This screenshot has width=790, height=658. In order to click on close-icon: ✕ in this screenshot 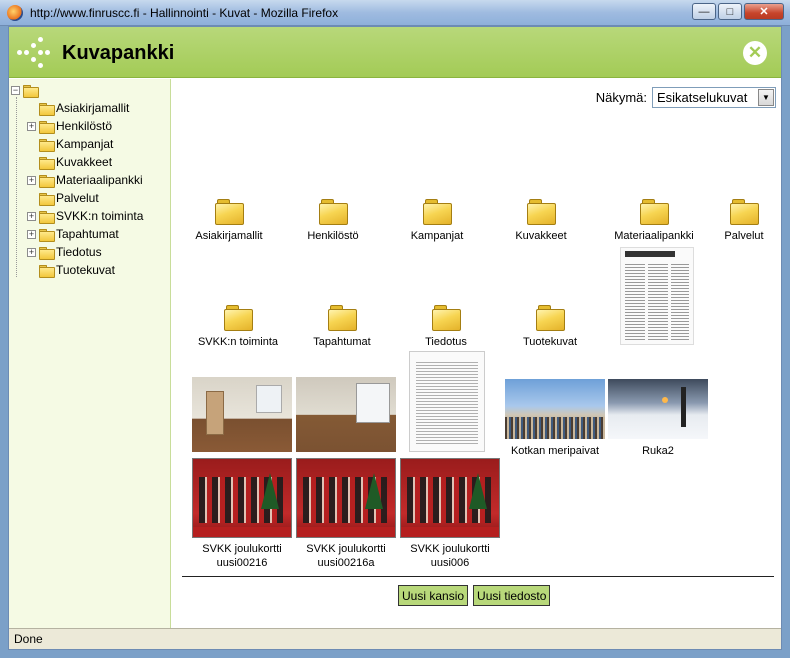, I will do `click(755, 53)`.